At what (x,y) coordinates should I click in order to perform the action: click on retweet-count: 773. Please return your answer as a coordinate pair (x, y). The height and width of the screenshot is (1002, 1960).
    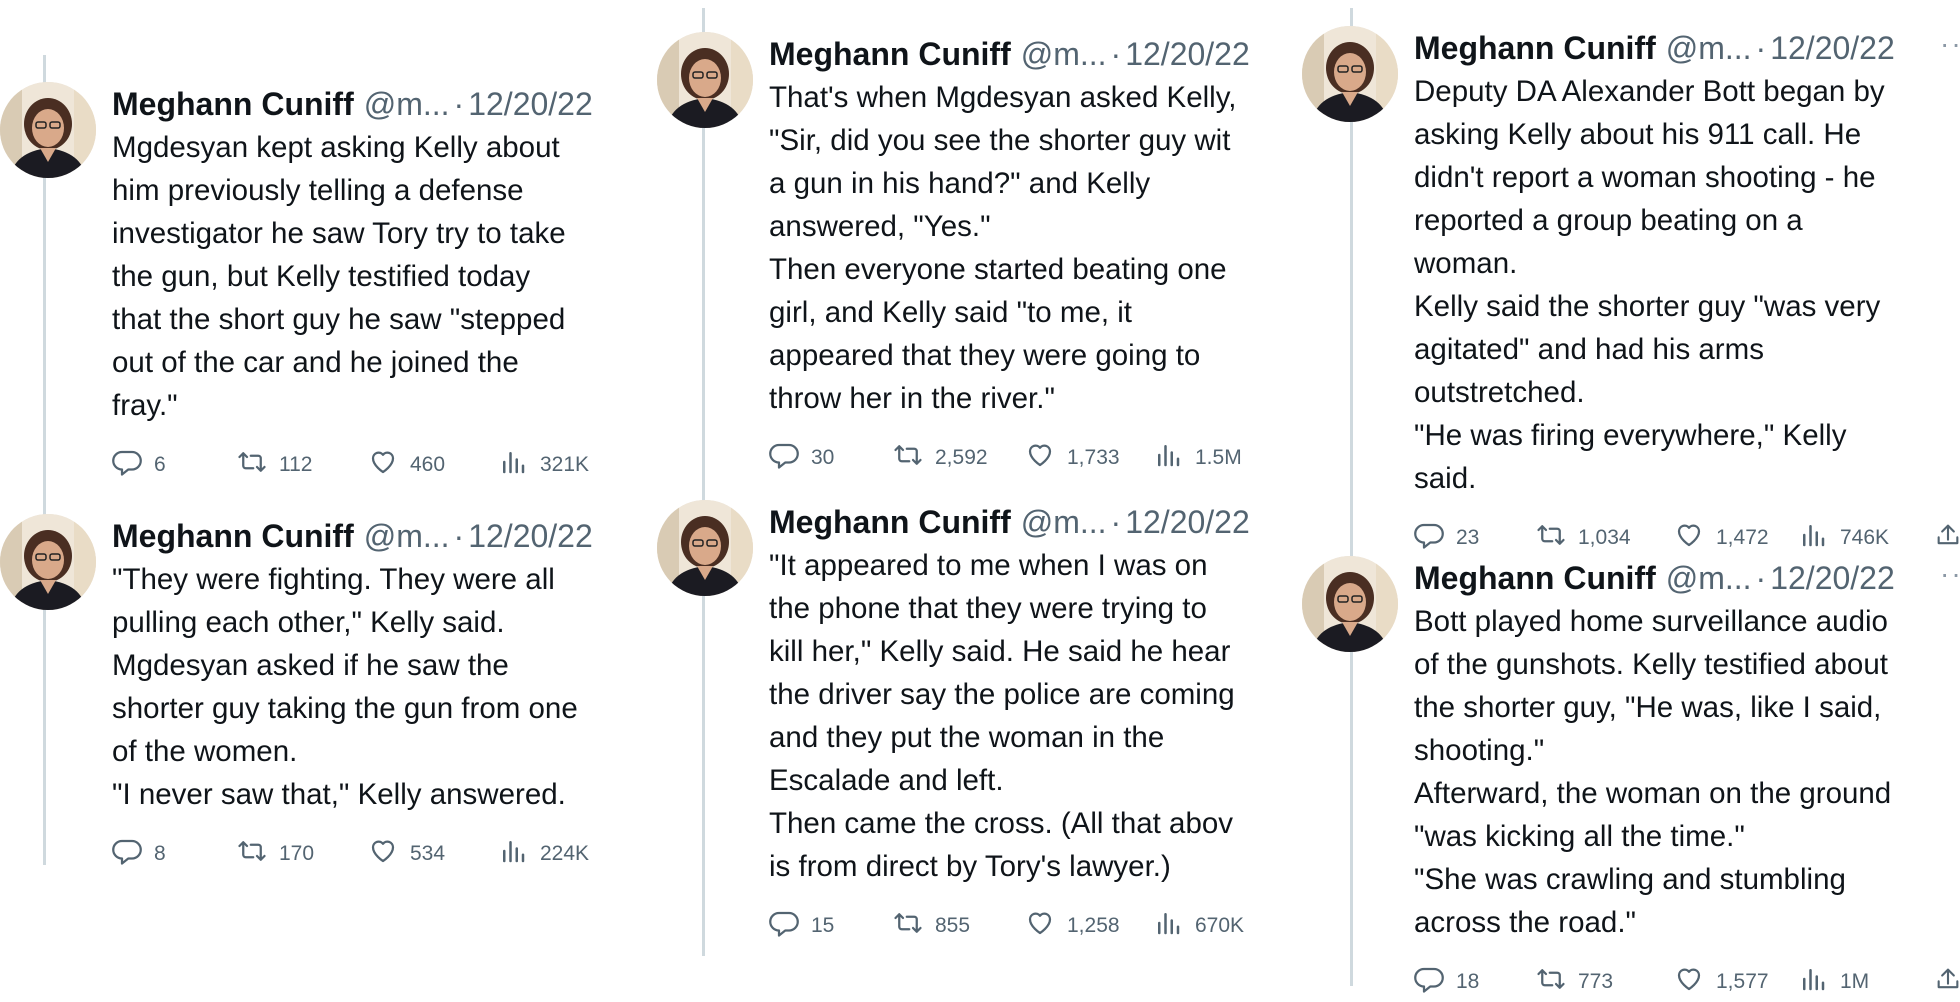
    Looking at the image, I should click on (1596, 981).